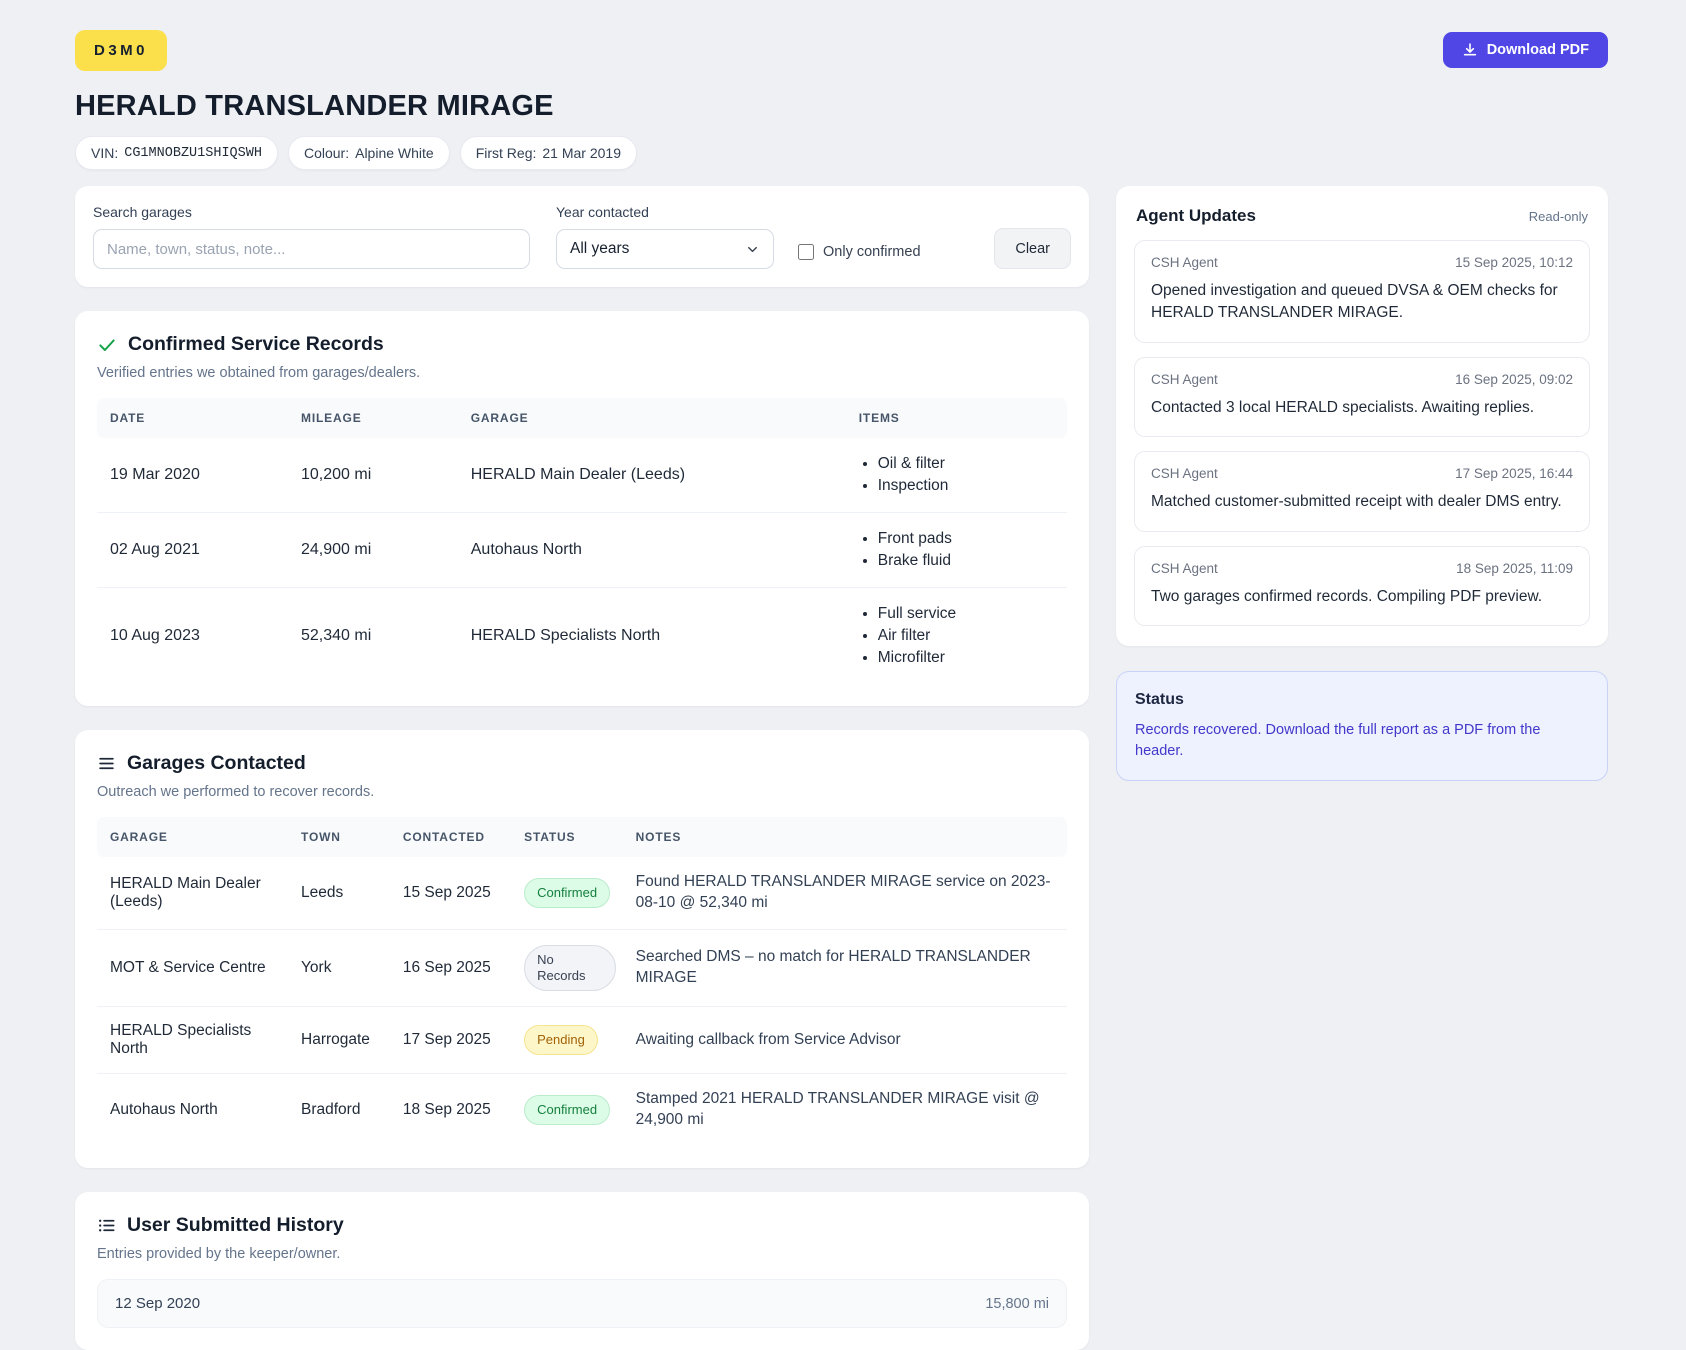 This screenshot has width=1686, height=1350. I want to click on record-garage: HERALD Specialists North, so click(654, 635).